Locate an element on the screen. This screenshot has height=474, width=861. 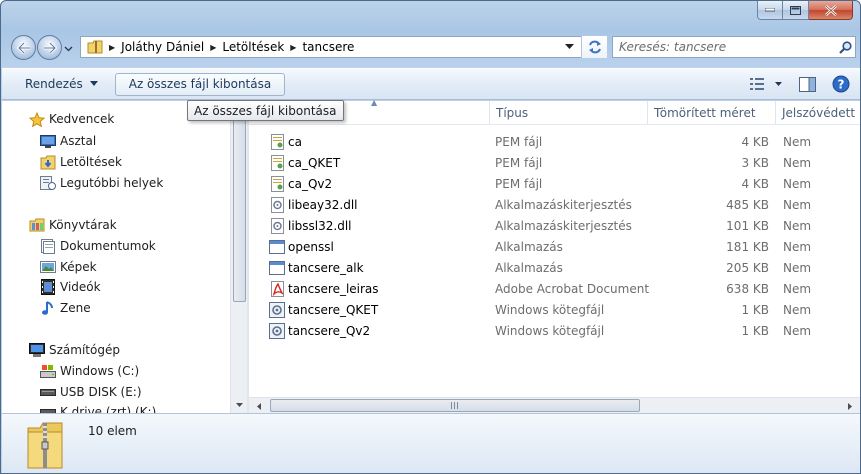
file-row: ca_QKET PEM fájl 3 KB Nem is located at coordinates (554, 162).